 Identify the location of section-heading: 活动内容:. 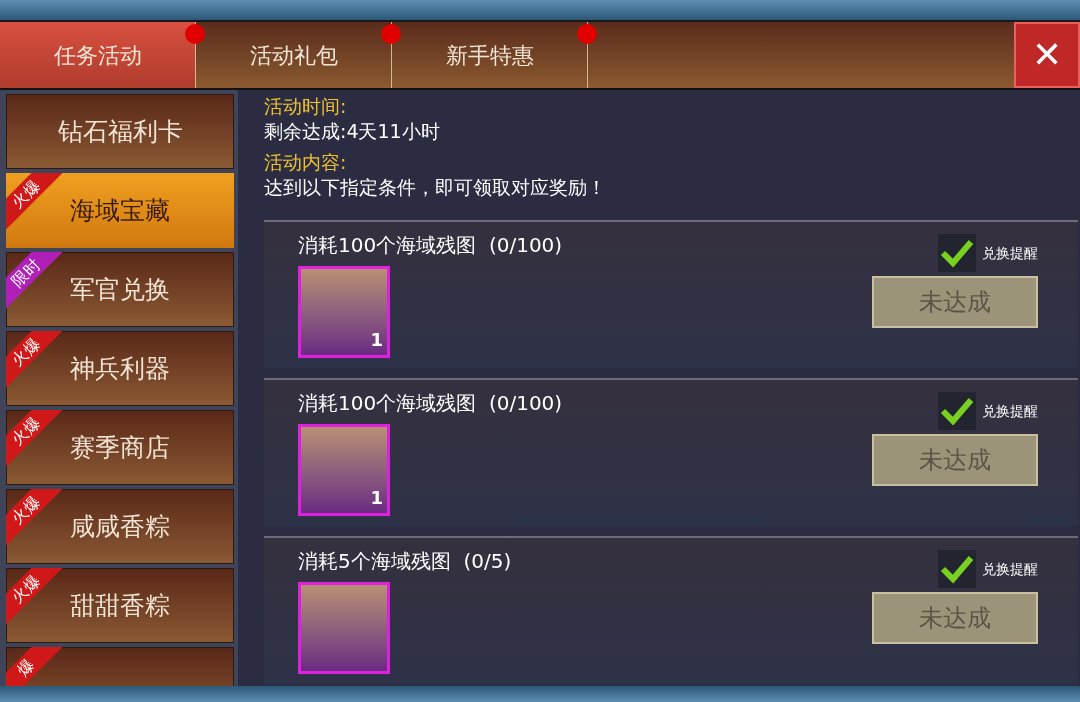
(306, 162).